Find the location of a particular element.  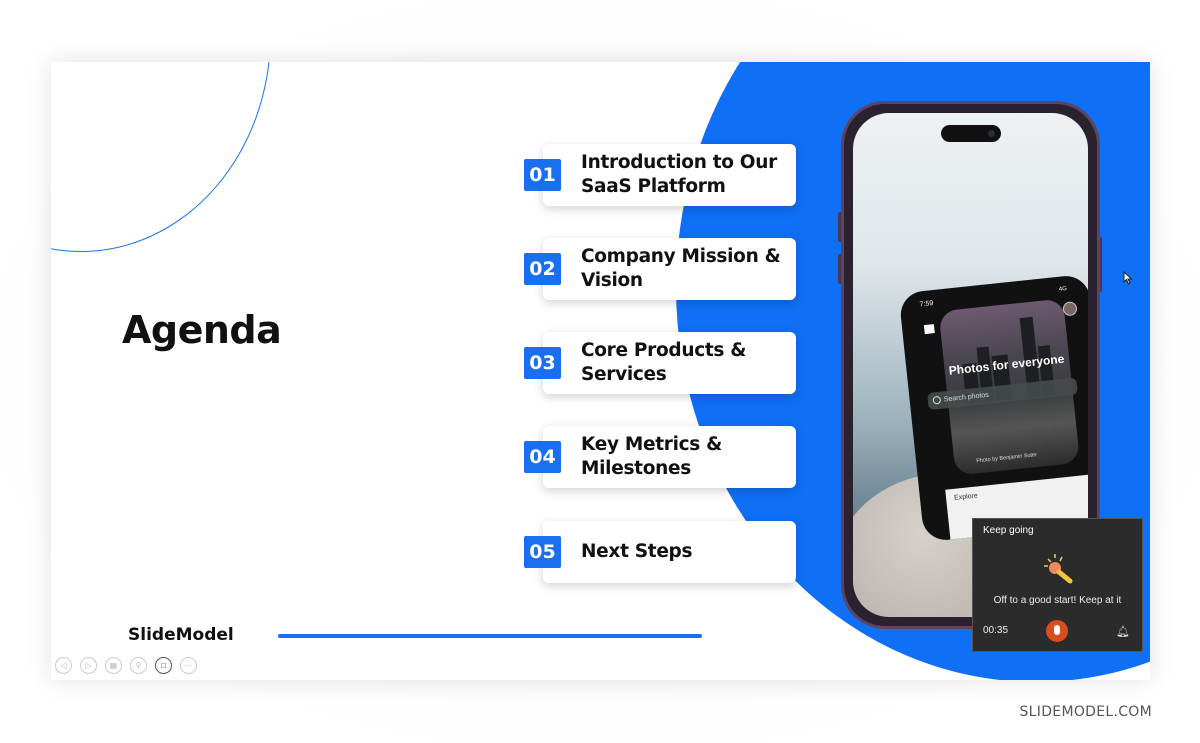

search-placeholder: Search photos is located at coordinates (966, 397).